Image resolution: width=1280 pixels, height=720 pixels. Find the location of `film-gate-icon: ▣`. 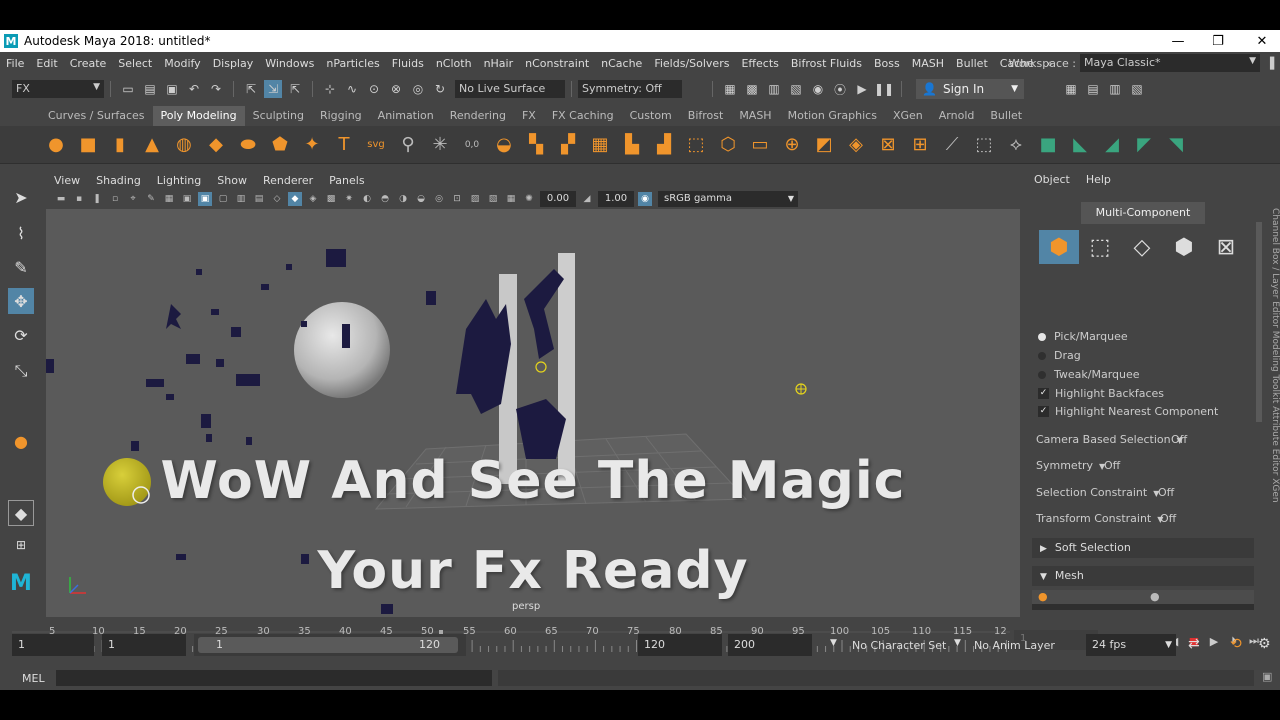

film-gate-icon: ▣ is located at coordinates (187, 199).